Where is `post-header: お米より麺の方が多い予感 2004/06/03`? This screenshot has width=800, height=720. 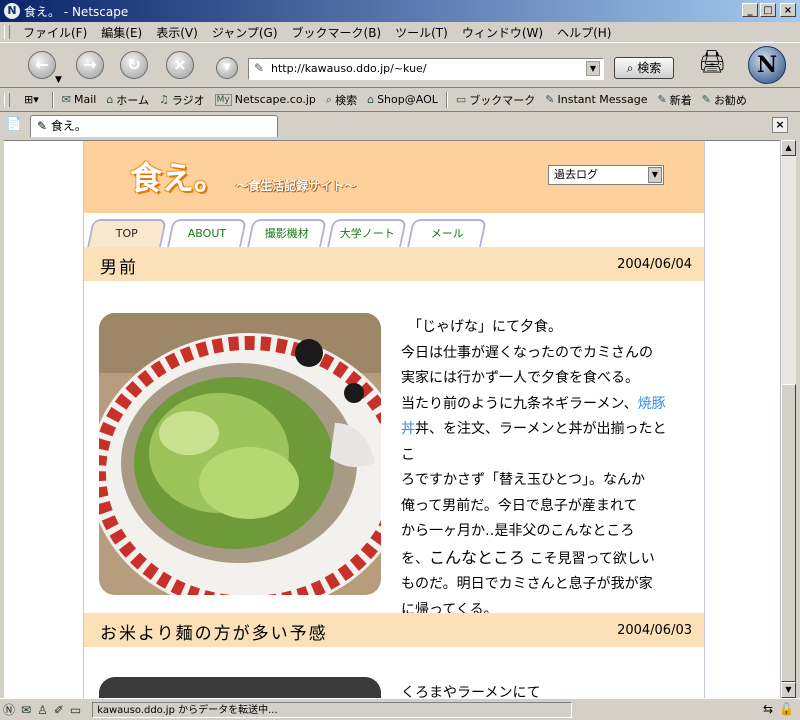 post-header: お米より麺の方が多い予感 2004/06/03 is located at coordinates (394, 630).